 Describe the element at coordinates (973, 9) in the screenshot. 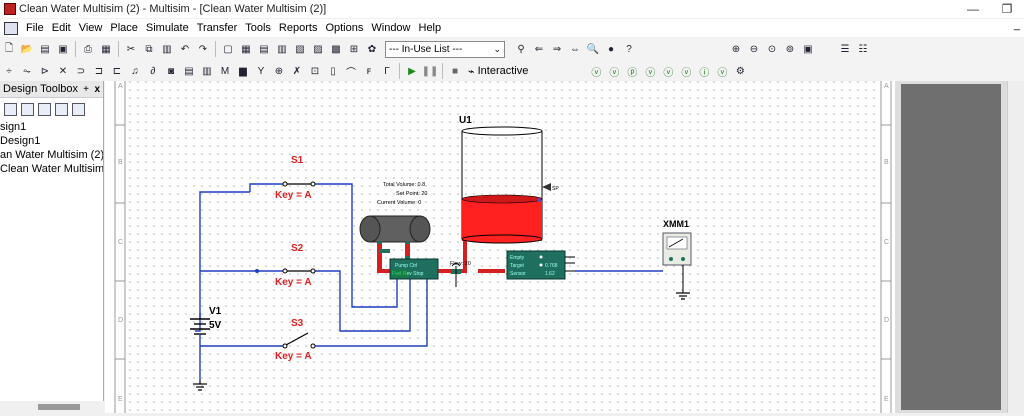

I see `minimize-button: —` at that location.